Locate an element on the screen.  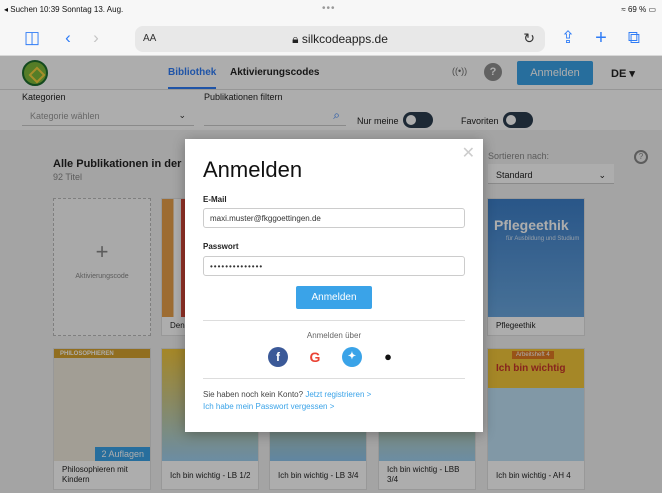
address-bar: AA 🔒︎ silkcodeapps.de ↻ is located at coordinates (340, 39).